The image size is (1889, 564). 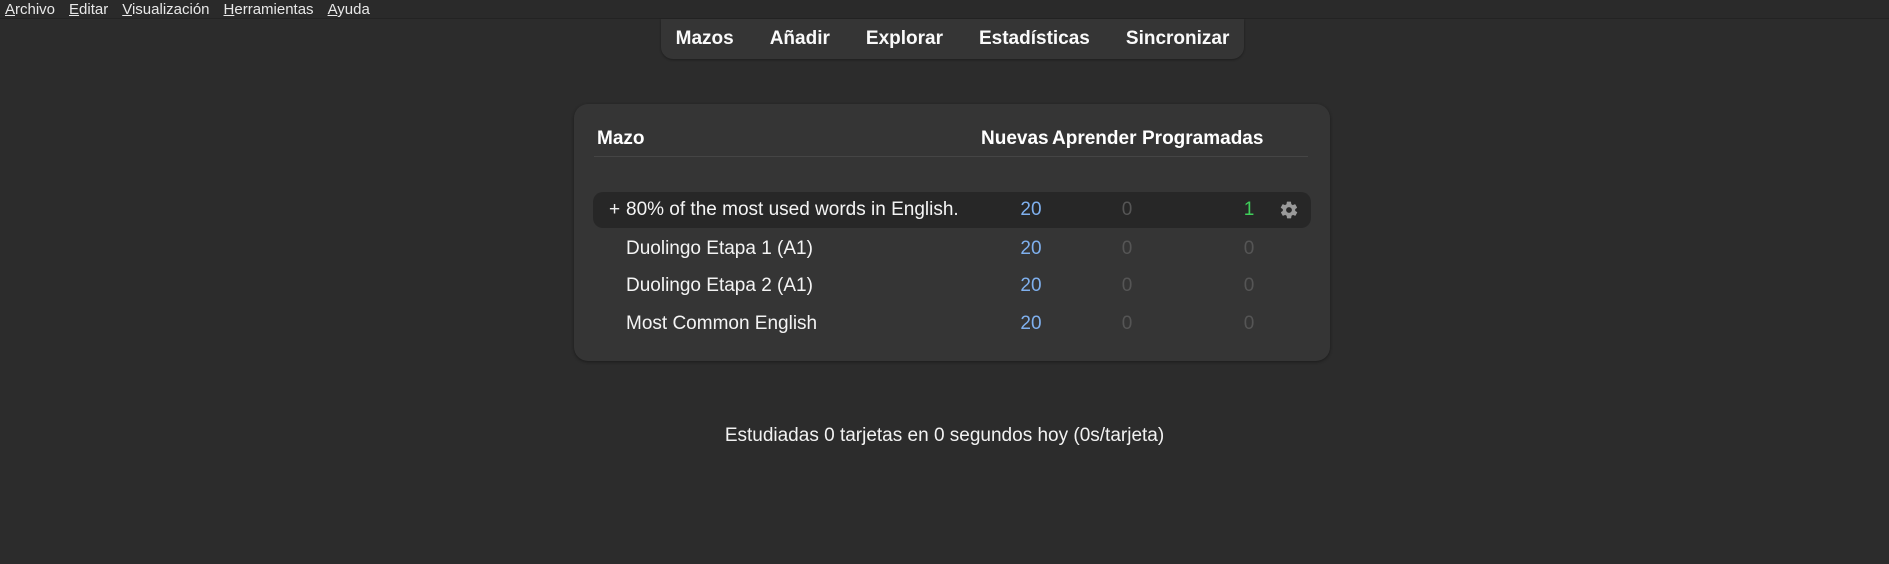 What do you see at coordinates (952, 249) in the screenshot?
I see `deck-row: Duolingo Etapa 1 (A1) 20 0 0` at bounding box center [952, 249].